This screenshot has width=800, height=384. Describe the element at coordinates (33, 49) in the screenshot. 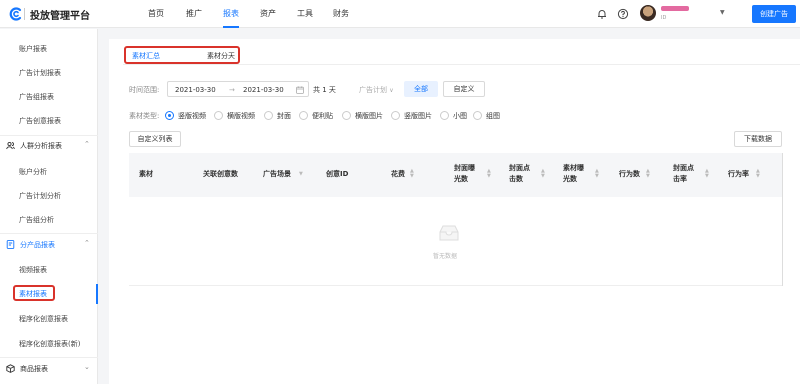

I see `sidebar-item-account-report: 账户报表` at that location.